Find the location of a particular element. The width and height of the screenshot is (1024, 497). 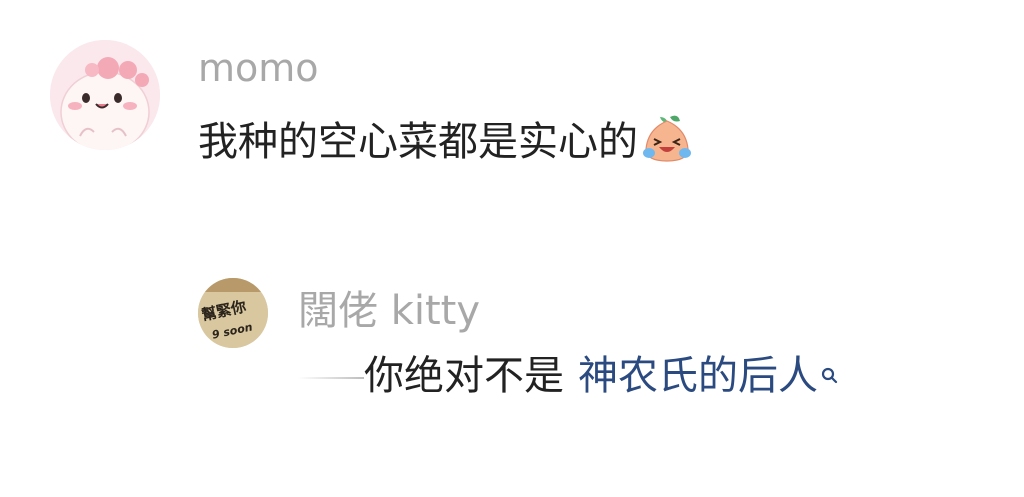

avatar is located at coordinates (105, 95).